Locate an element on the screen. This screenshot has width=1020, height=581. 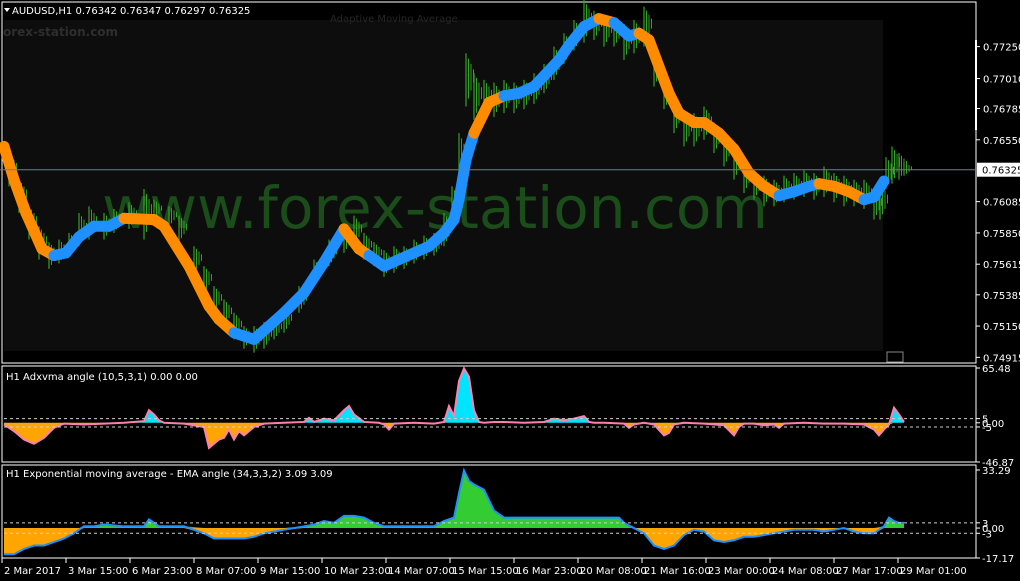
time-tick-label: 6 Mar 23:00 is located at coordinates (162, 571).